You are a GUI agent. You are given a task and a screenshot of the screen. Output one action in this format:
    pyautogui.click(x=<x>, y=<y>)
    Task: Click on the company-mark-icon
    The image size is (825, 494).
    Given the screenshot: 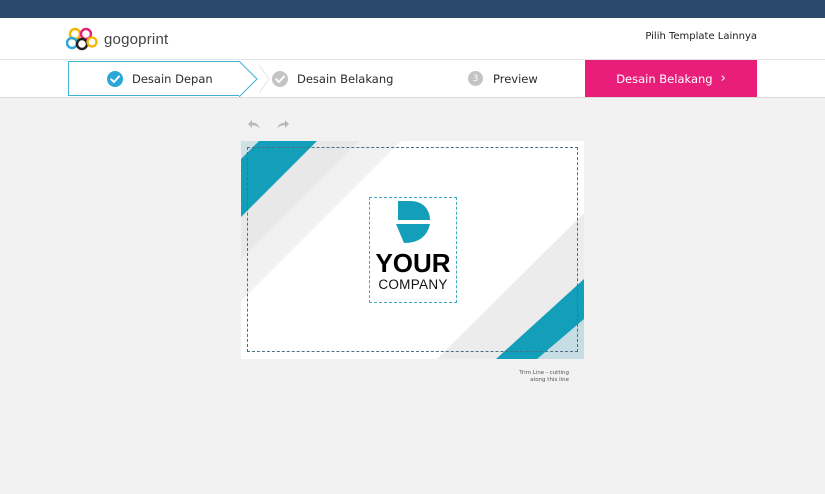 What is the action you would take?
    pyautogui.click(x=413, y=222)
    